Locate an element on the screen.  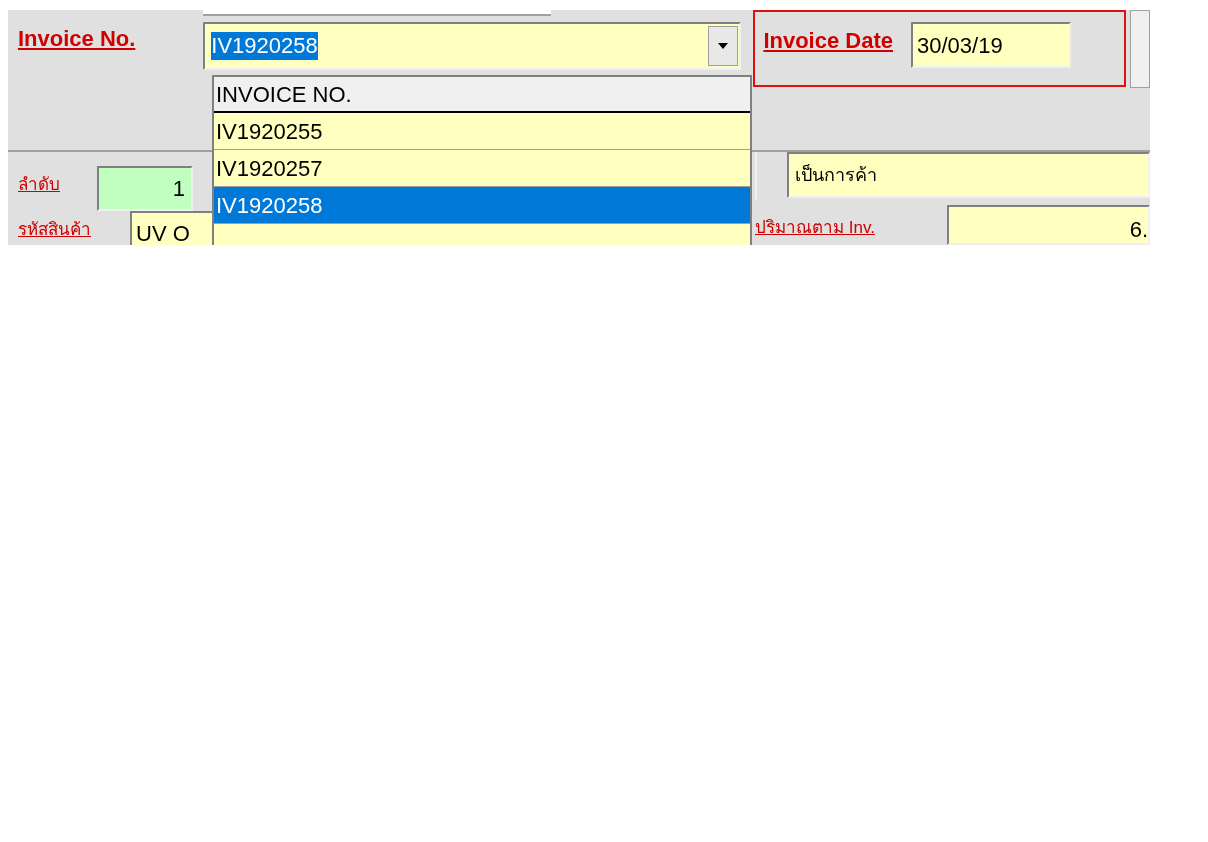
invoice-no-combobox: IV1920258 is located at coordinates (472, 46).